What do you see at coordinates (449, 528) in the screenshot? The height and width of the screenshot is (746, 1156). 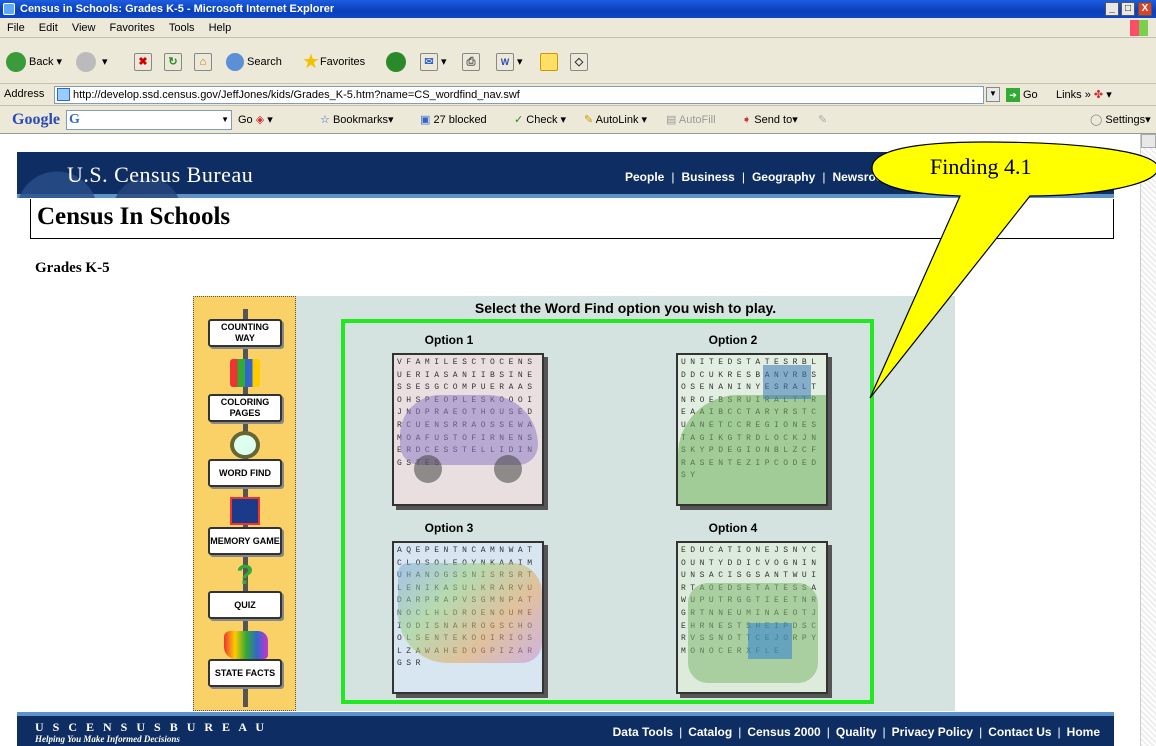 I see `option-3-label: Option 3` at bounding box center [449, 528].